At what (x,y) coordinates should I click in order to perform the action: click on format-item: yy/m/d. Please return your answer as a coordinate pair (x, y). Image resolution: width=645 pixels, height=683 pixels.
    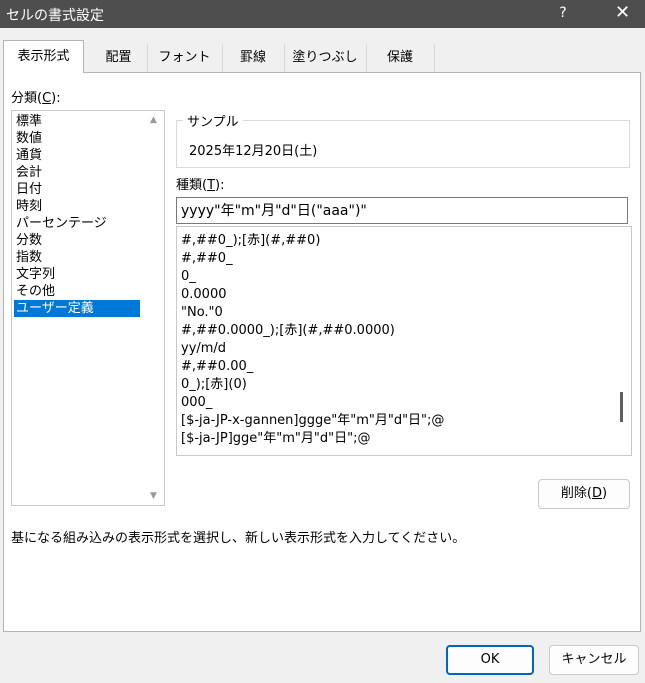
    Looking at the image, I should click on (203, 349).